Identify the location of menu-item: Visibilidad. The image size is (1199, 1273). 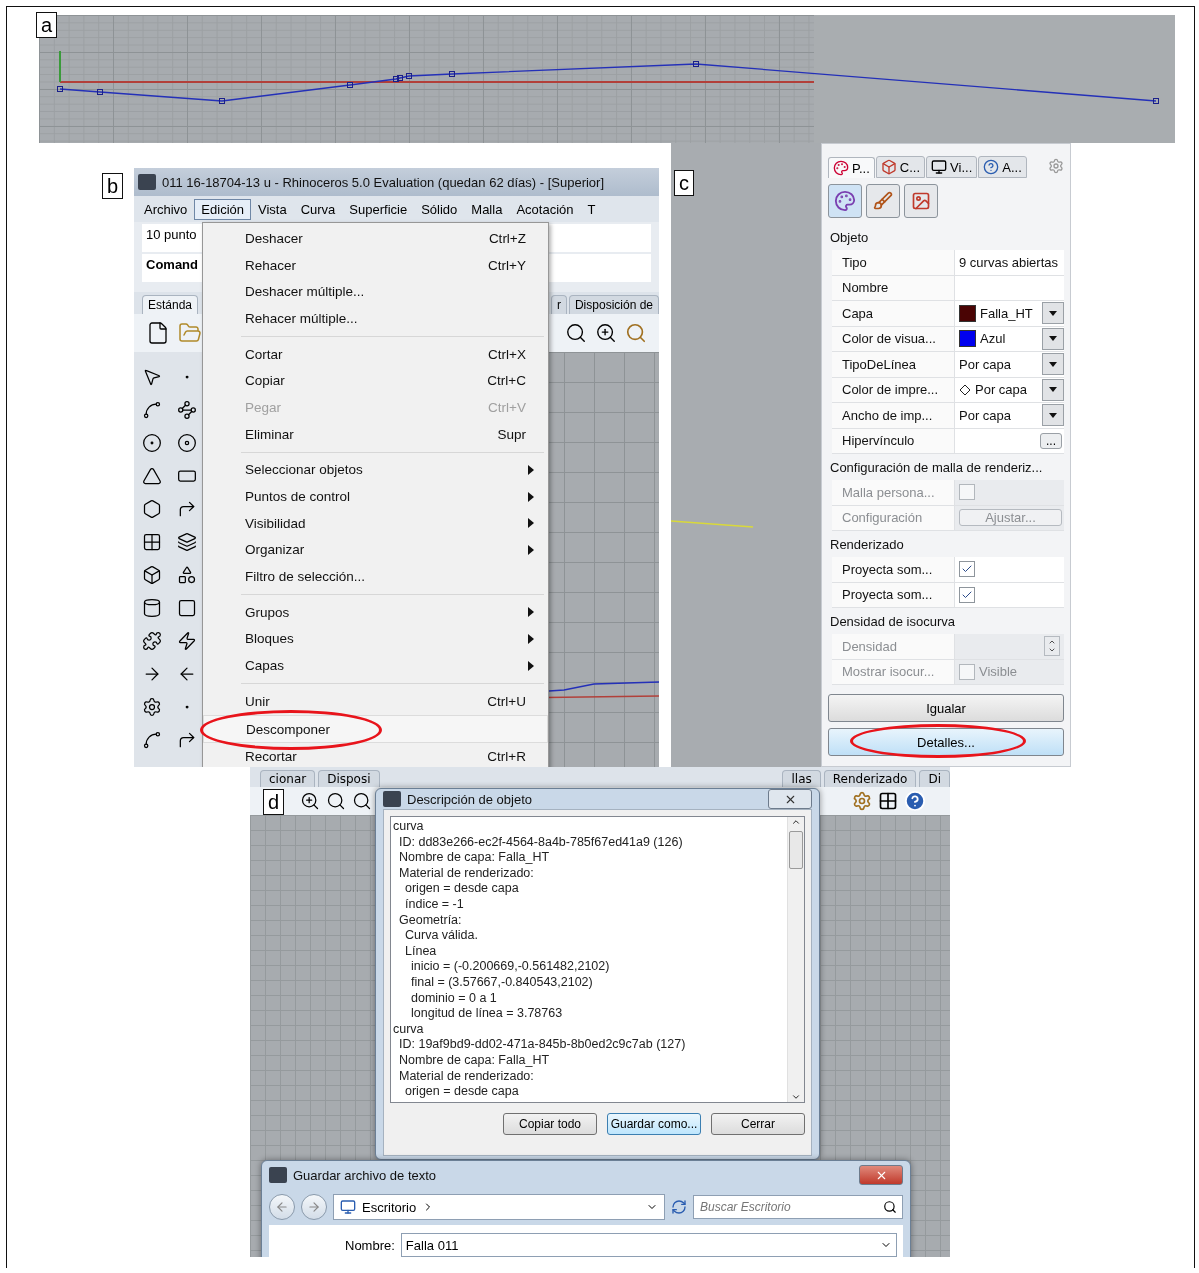
(375, 523).